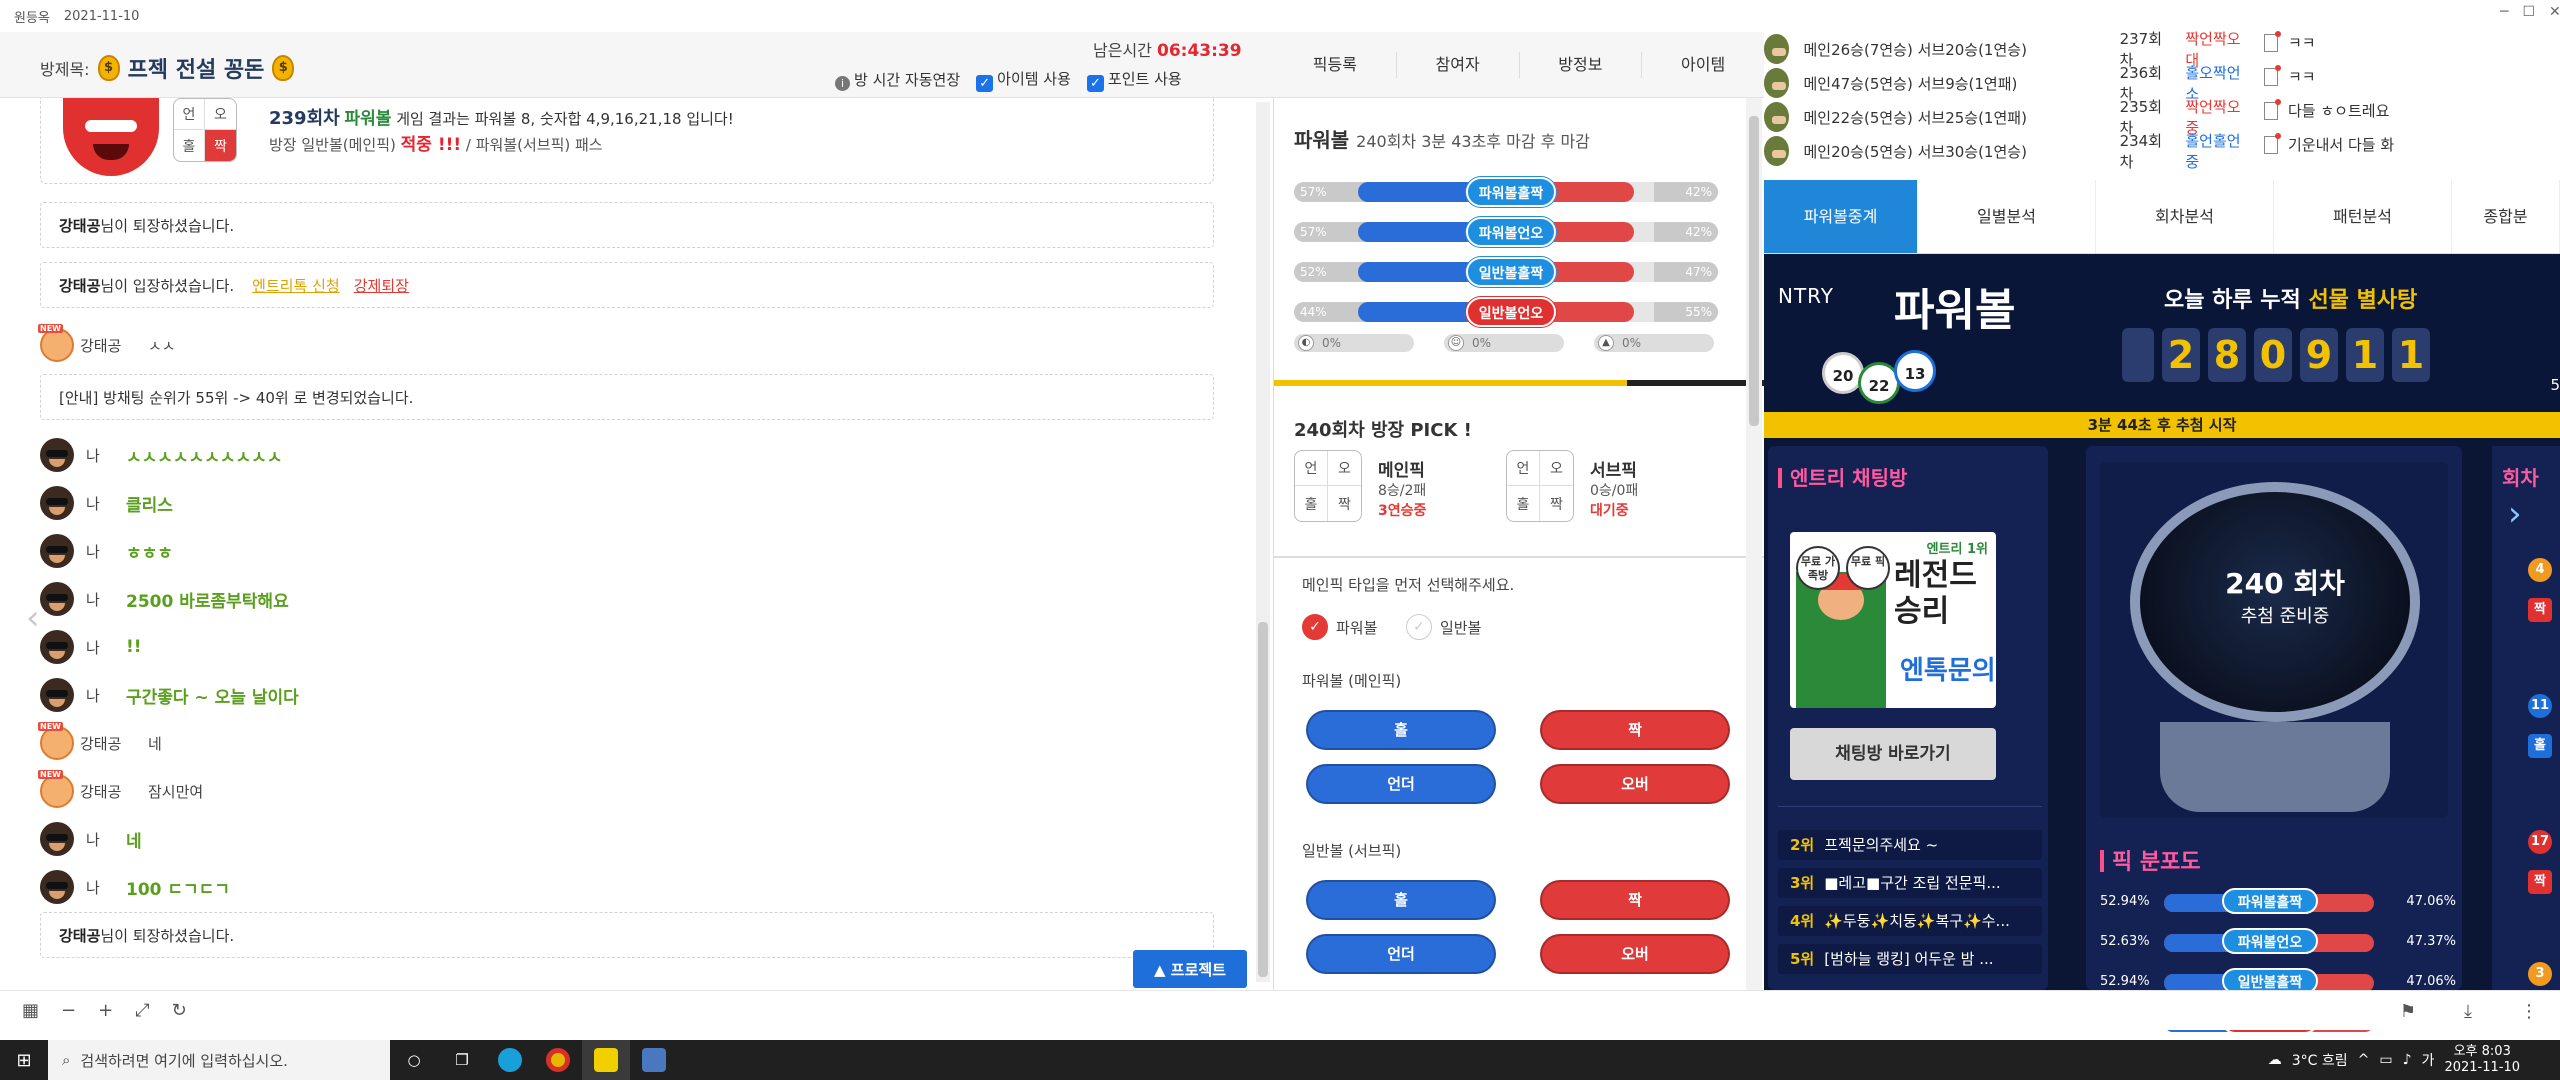 The image size is (2560, 1080). Describe the element at coordinates (2554, 12) in the screenshot. I see `close-button: ✕` at that location.